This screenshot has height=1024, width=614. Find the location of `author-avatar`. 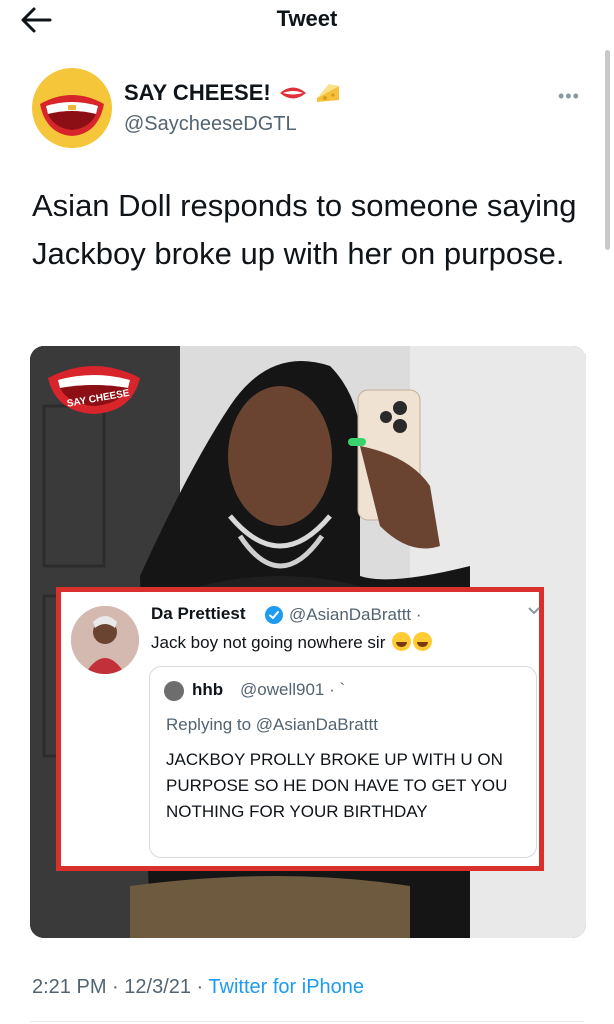

author-avatar is located at coordinates (72, 108).